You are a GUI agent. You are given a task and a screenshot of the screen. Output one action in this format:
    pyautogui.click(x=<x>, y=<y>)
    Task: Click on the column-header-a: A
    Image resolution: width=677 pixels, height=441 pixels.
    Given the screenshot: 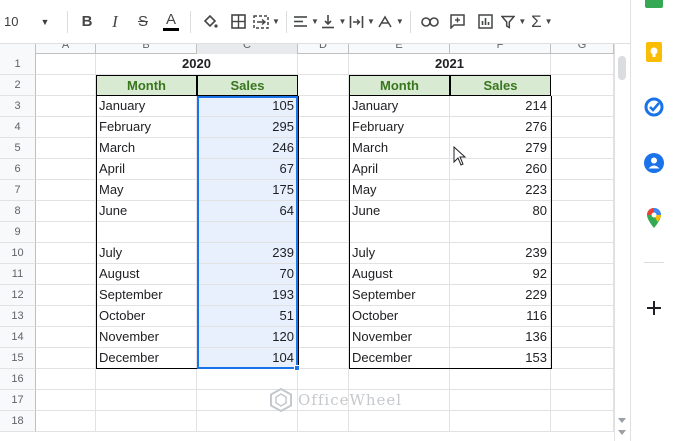 What is the action you would take?
    pyautogui.click(x=66, y=49)
    